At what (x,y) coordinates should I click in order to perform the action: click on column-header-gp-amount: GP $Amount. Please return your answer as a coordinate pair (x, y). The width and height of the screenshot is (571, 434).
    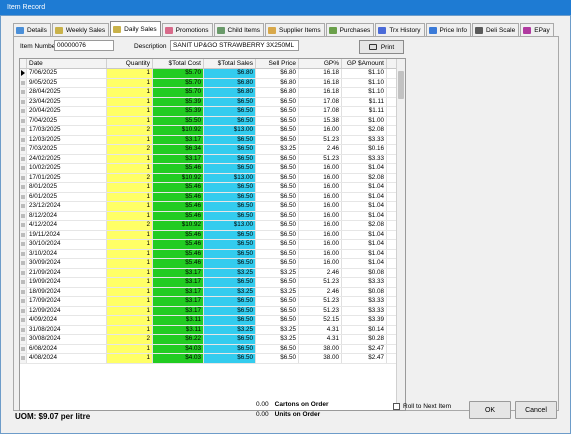
    Looking at the image, I should click on (364, 63).